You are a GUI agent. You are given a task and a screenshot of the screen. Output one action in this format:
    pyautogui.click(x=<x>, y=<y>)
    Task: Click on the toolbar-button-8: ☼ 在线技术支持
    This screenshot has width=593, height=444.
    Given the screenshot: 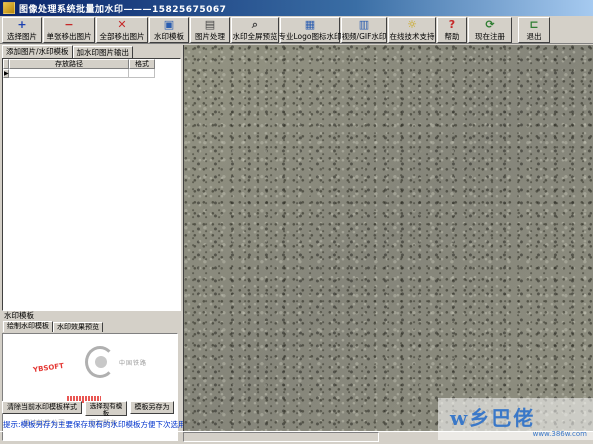 What is the action you would take?
    pyautogui.click(x=412, y=30)
    